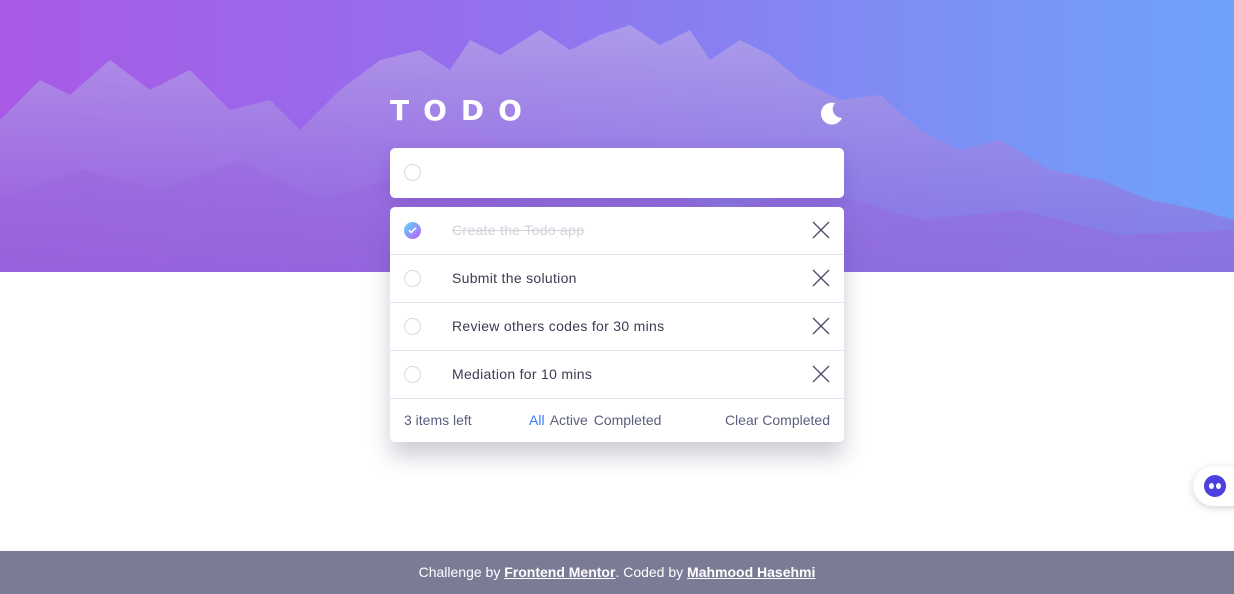 The width and height of the screenshot is (1234, 594). I want to click on footer-prefix: Challenge by, so click(459, 572).